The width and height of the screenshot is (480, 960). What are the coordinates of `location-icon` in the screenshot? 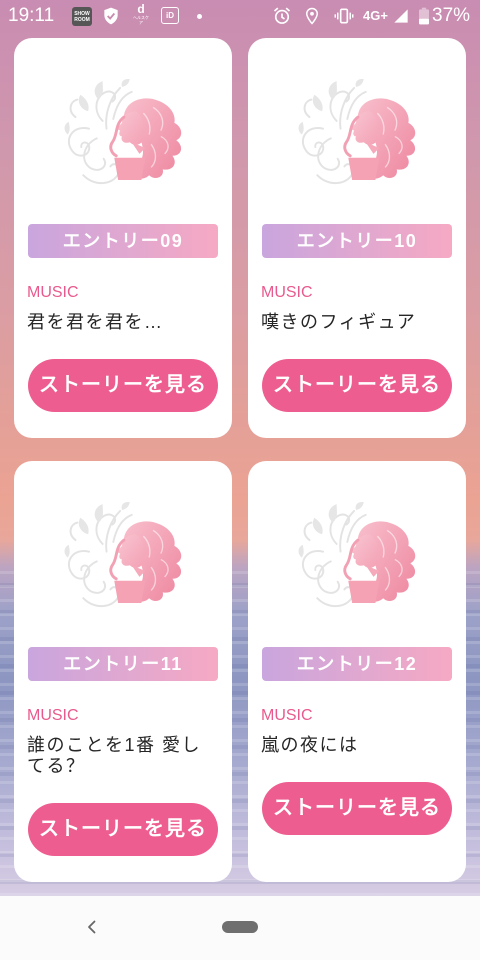 It's located at (312, 16).